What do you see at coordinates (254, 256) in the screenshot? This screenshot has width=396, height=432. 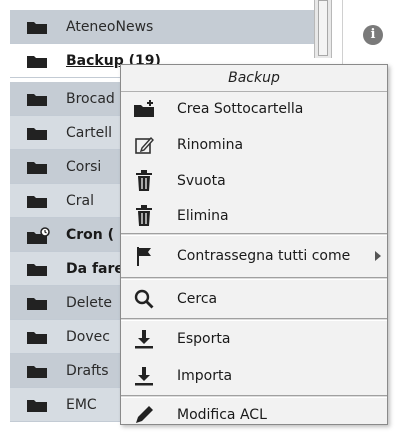 I see `menu-item-mark-all: Contrassegna tutti come` at bounding box center [254, 256].